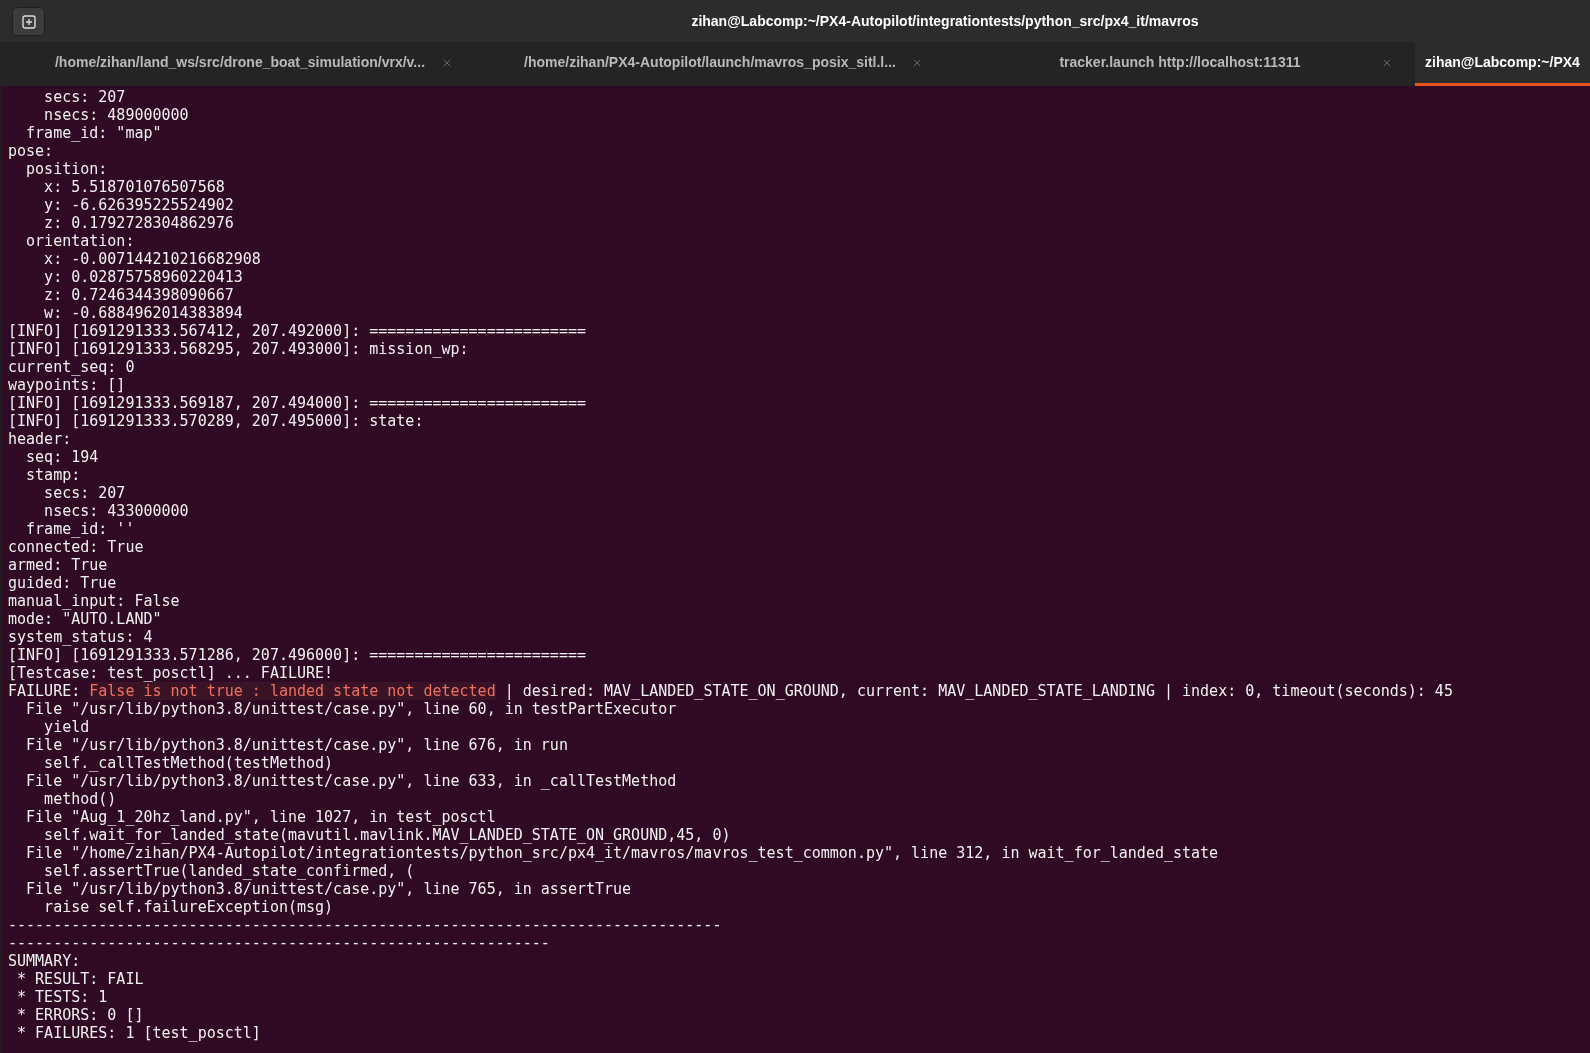 This screenshot has height=1053, width=1590. I want to click on terminal-line: header:, so click(40, 439).